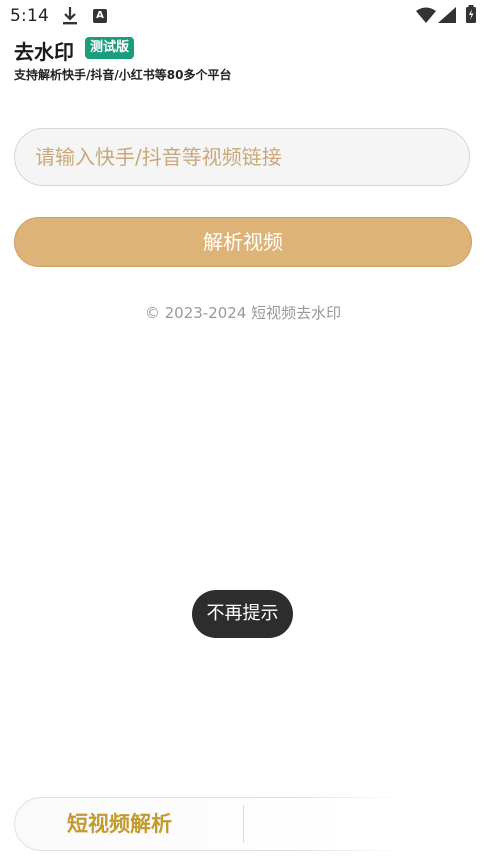  I want to click on app-title: 去水印, so click(44, 52).